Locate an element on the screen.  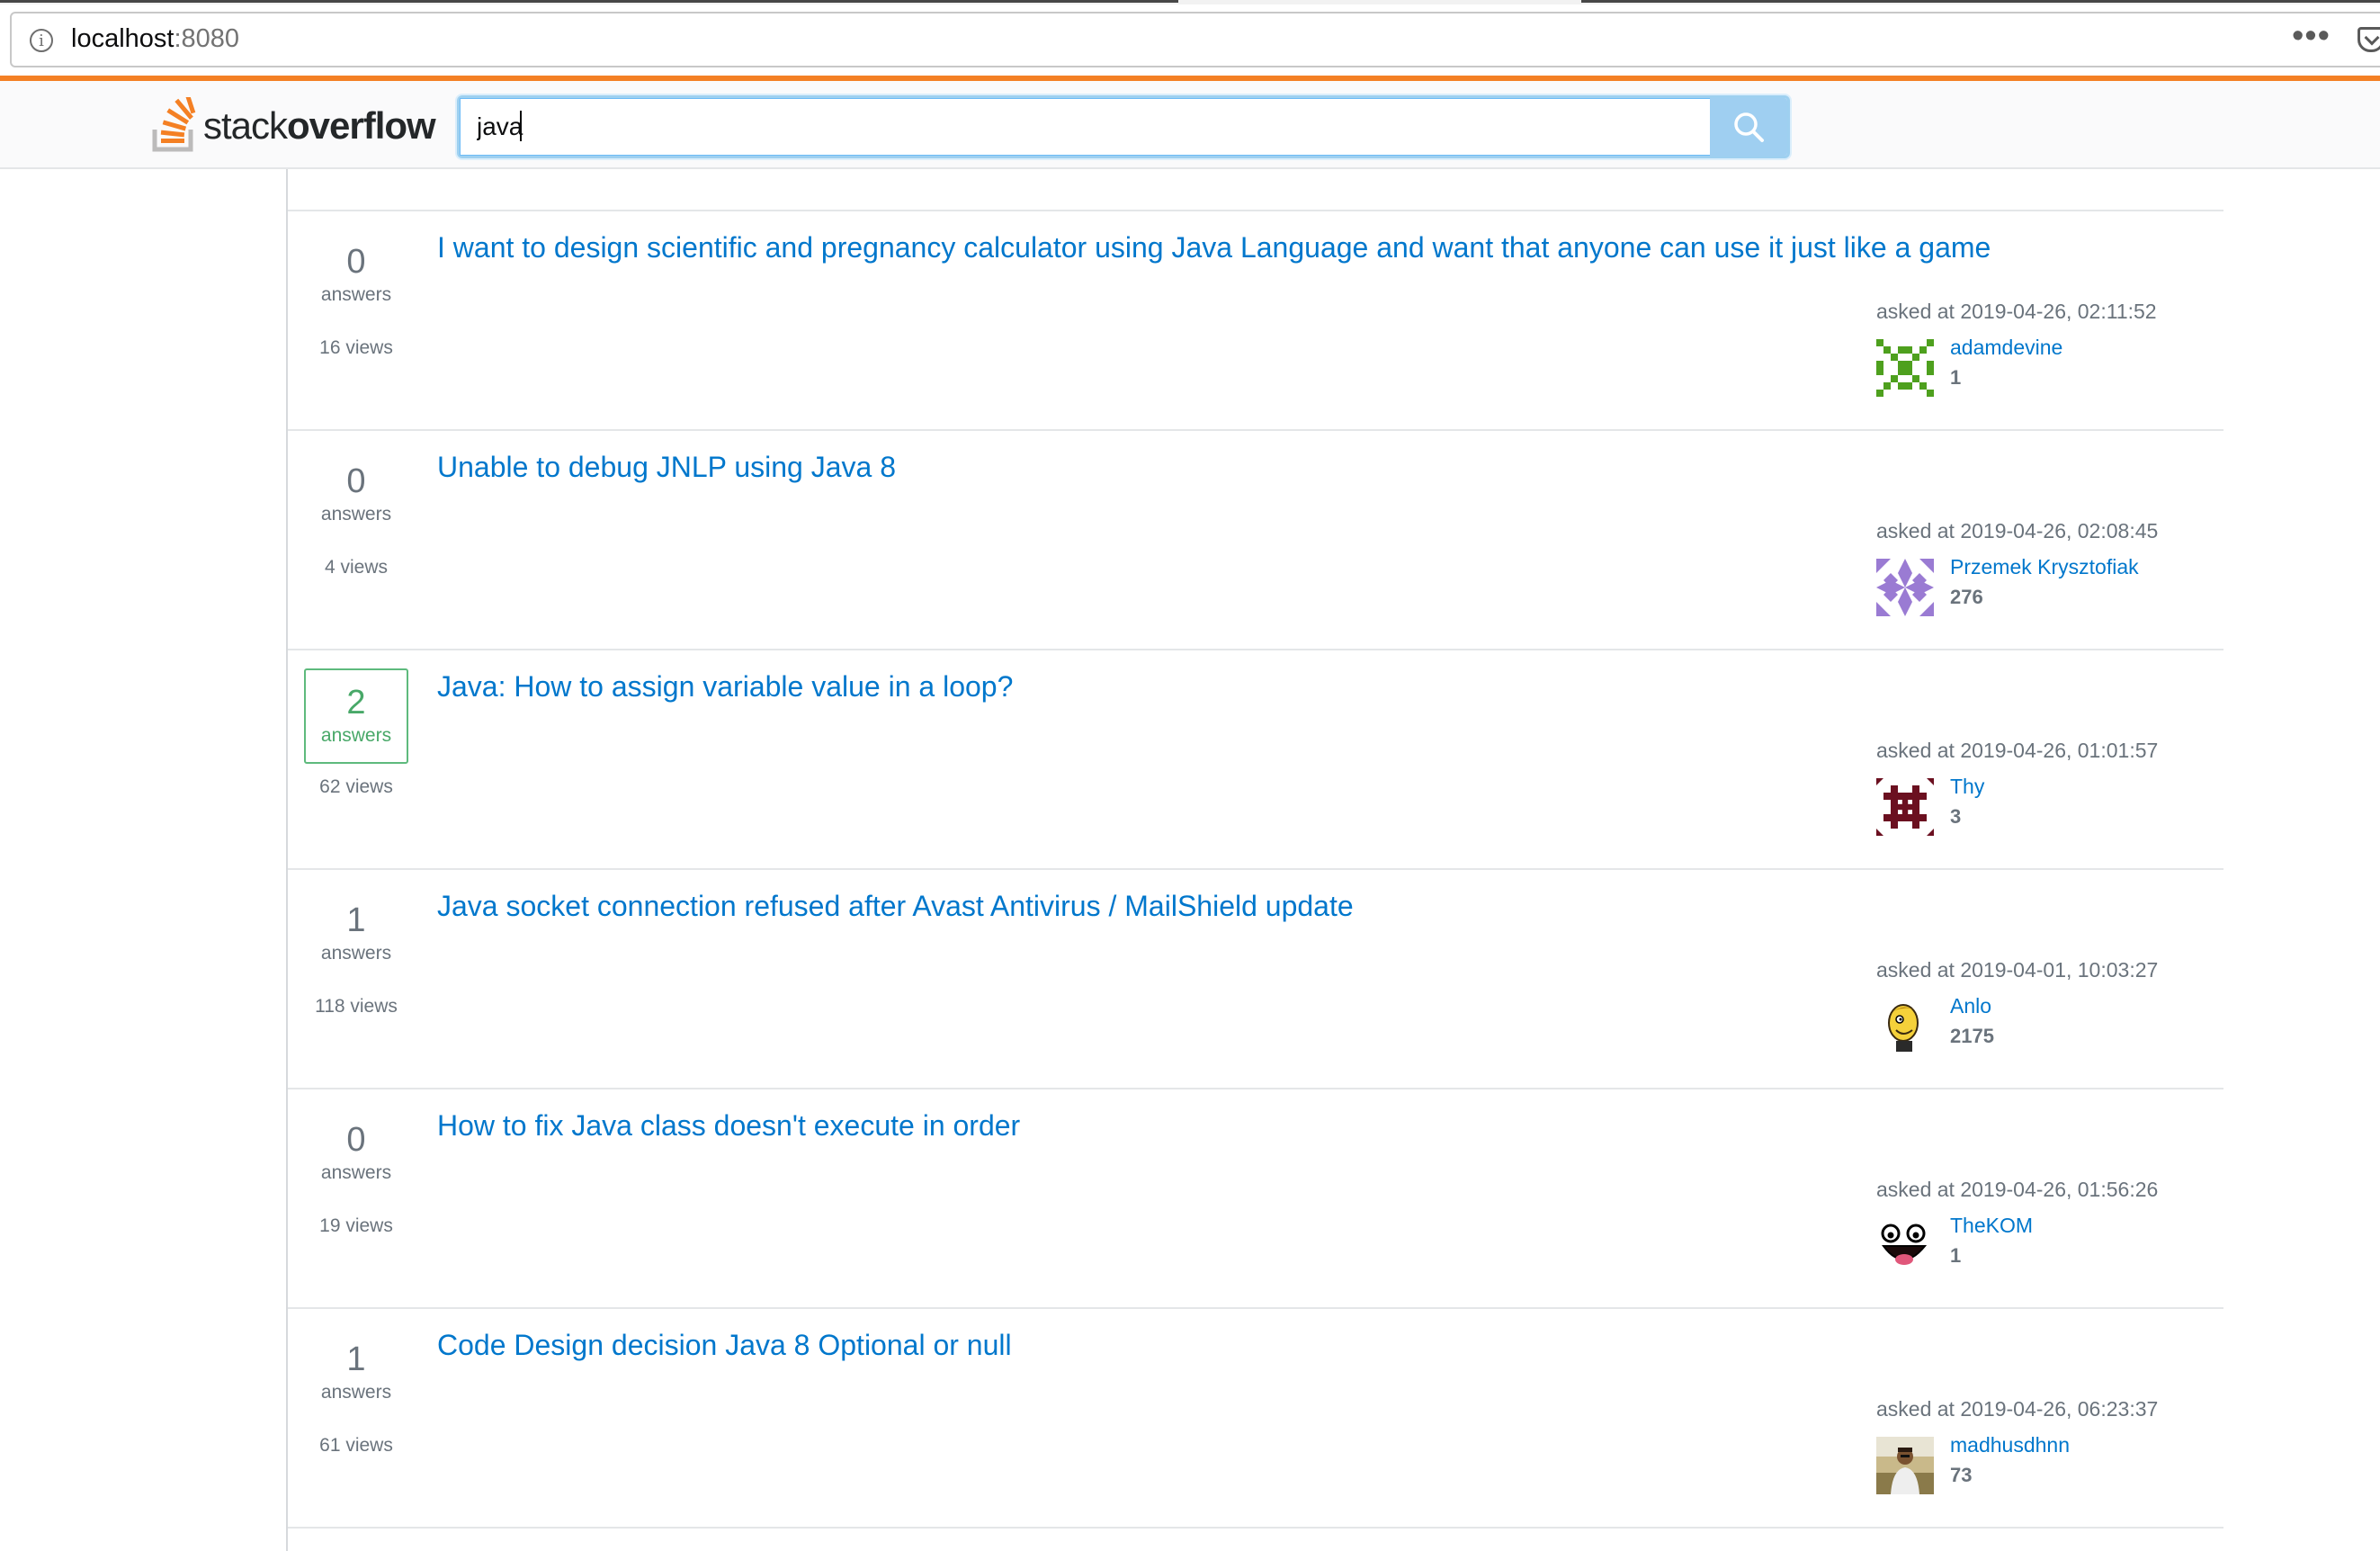
stackoverflow-logo: stackoverflow is located at coordinates (295, 125).